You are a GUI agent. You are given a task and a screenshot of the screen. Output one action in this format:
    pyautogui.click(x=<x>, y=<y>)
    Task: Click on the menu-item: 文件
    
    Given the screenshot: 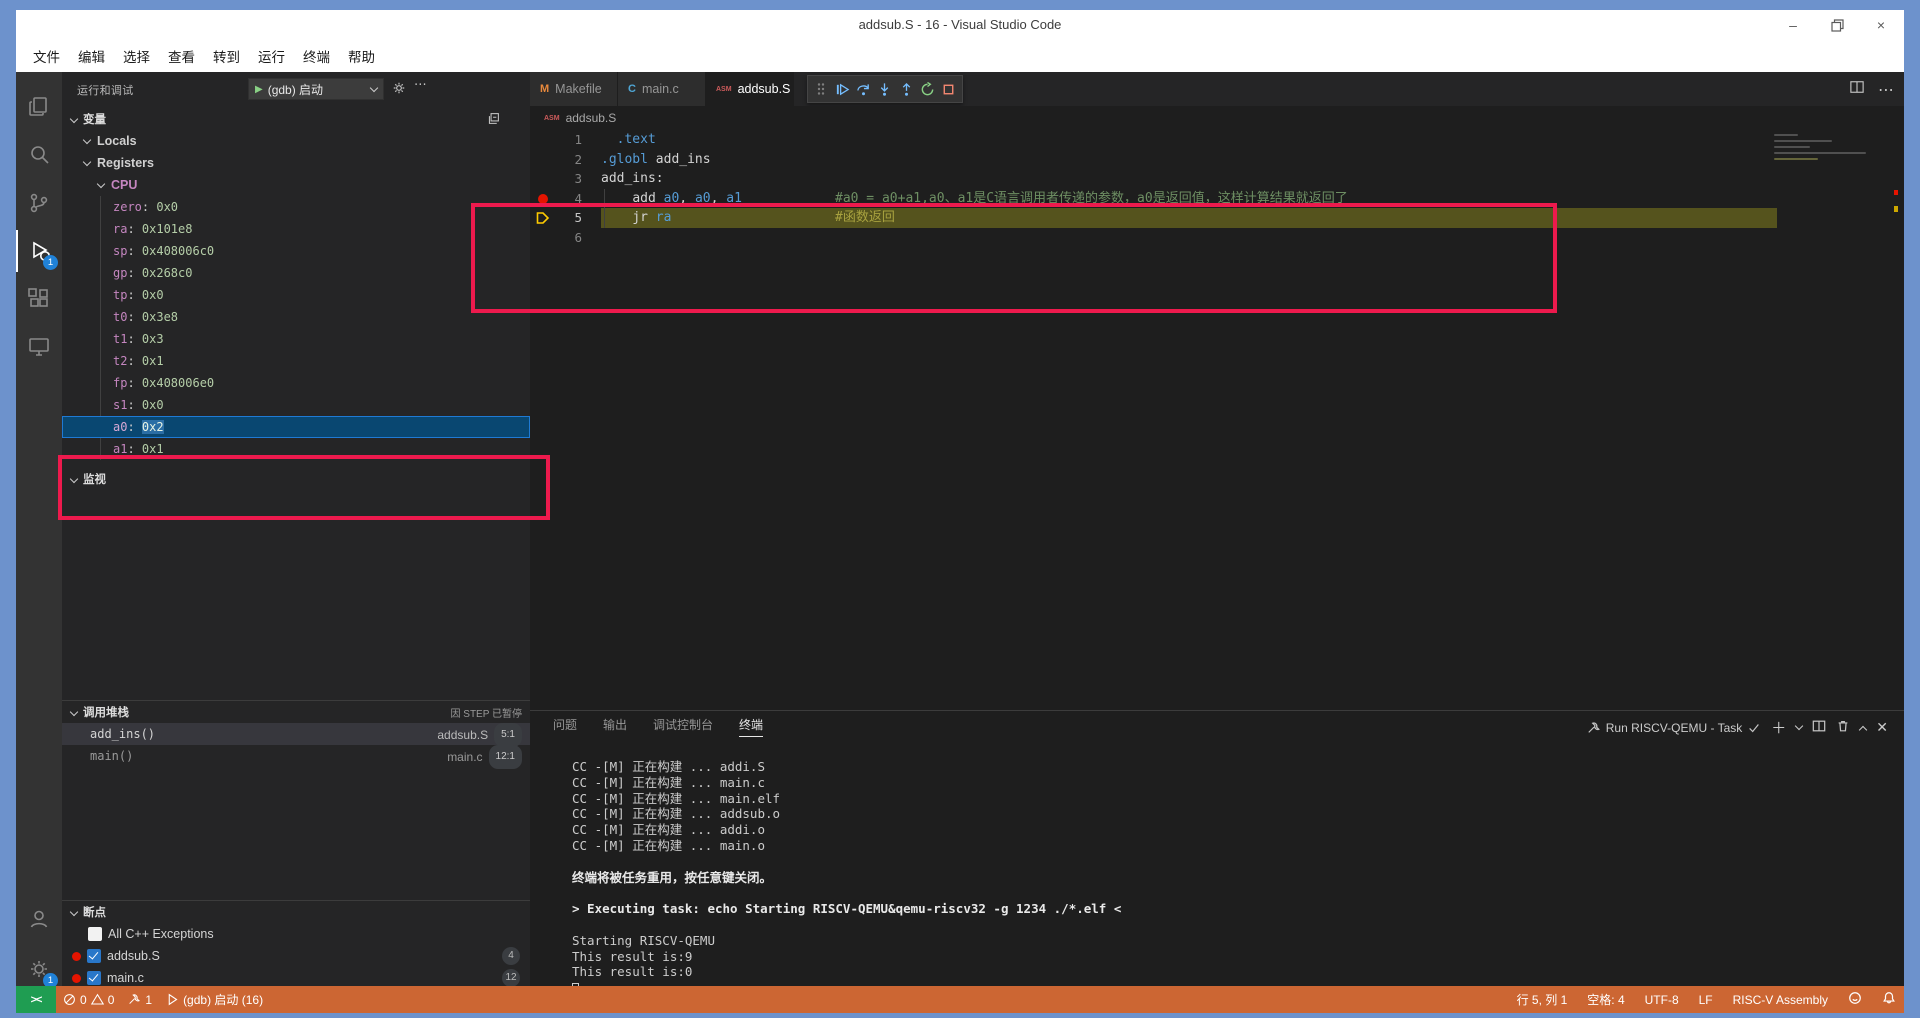 What is the action you would take?
    pyautogui.click(x=46, y=56)
    